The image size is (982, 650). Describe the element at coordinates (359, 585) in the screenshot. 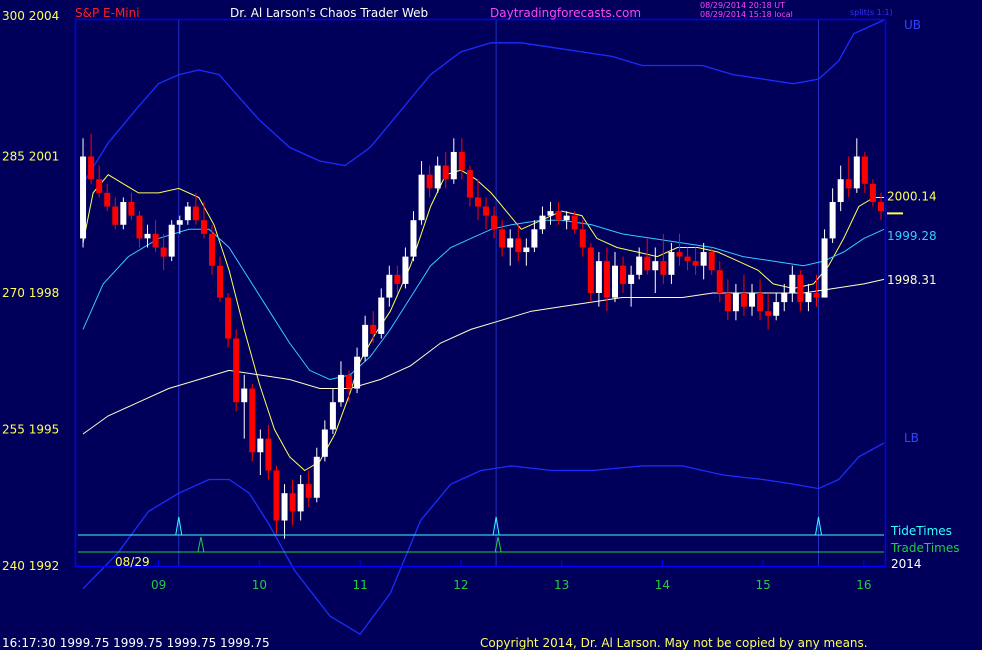

I see `x-tick-label: 11` at that location.